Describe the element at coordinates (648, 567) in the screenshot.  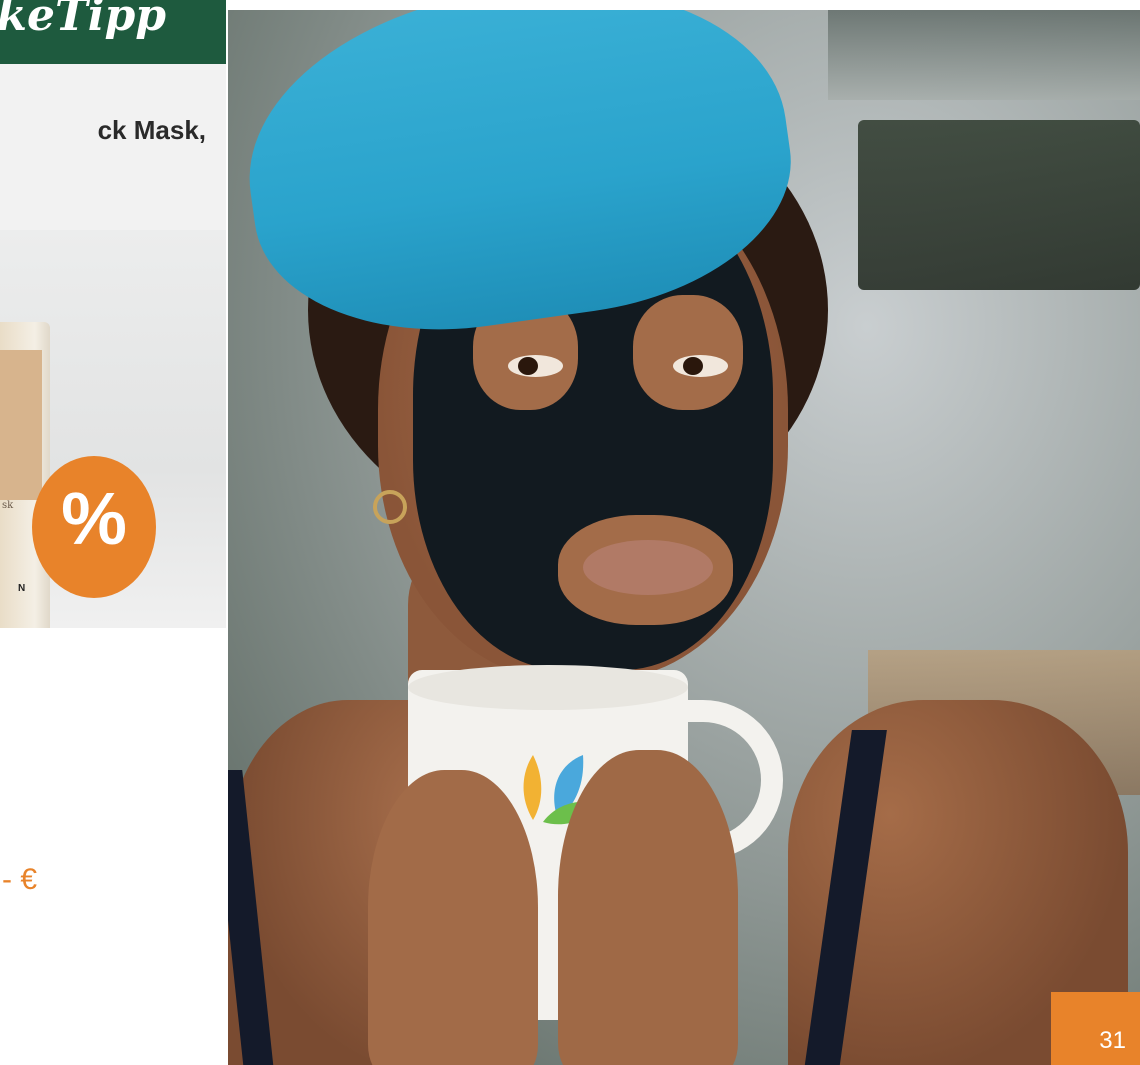
I see `lips` at that location.